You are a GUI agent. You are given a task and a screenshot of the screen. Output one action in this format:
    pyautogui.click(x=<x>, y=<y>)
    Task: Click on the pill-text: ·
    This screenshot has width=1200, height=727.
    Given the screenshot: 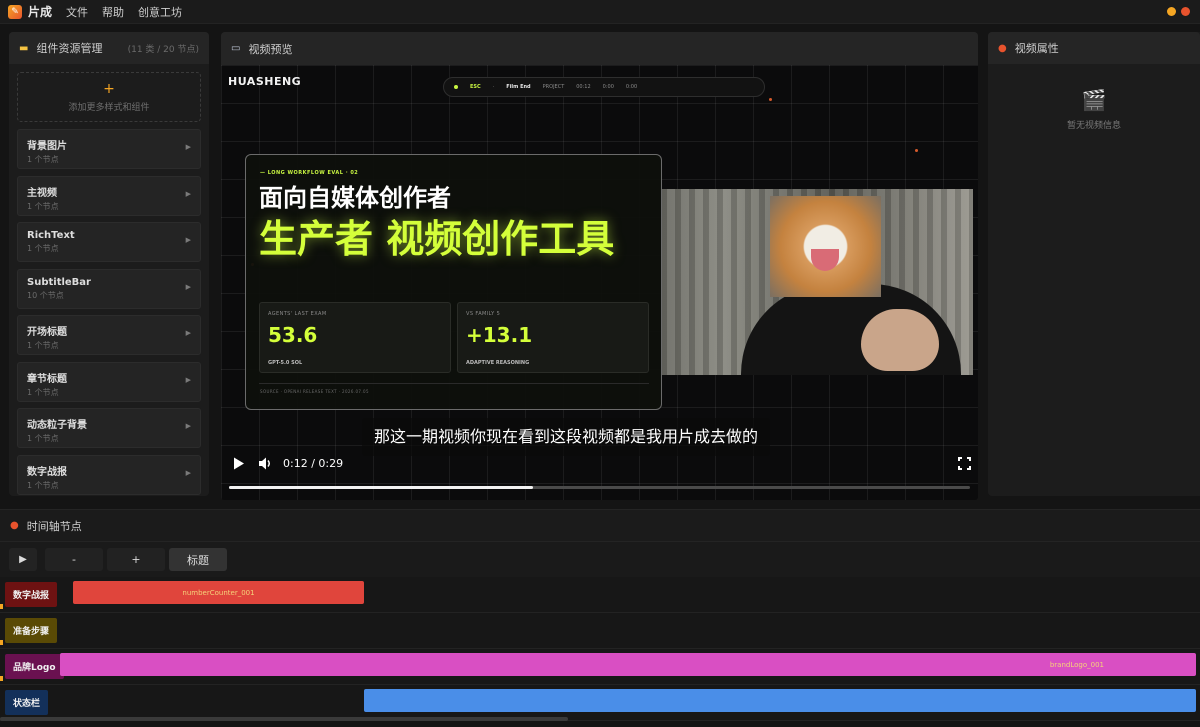 What is the action you would take?
    pyautogui.click(x=493, y=87)
    